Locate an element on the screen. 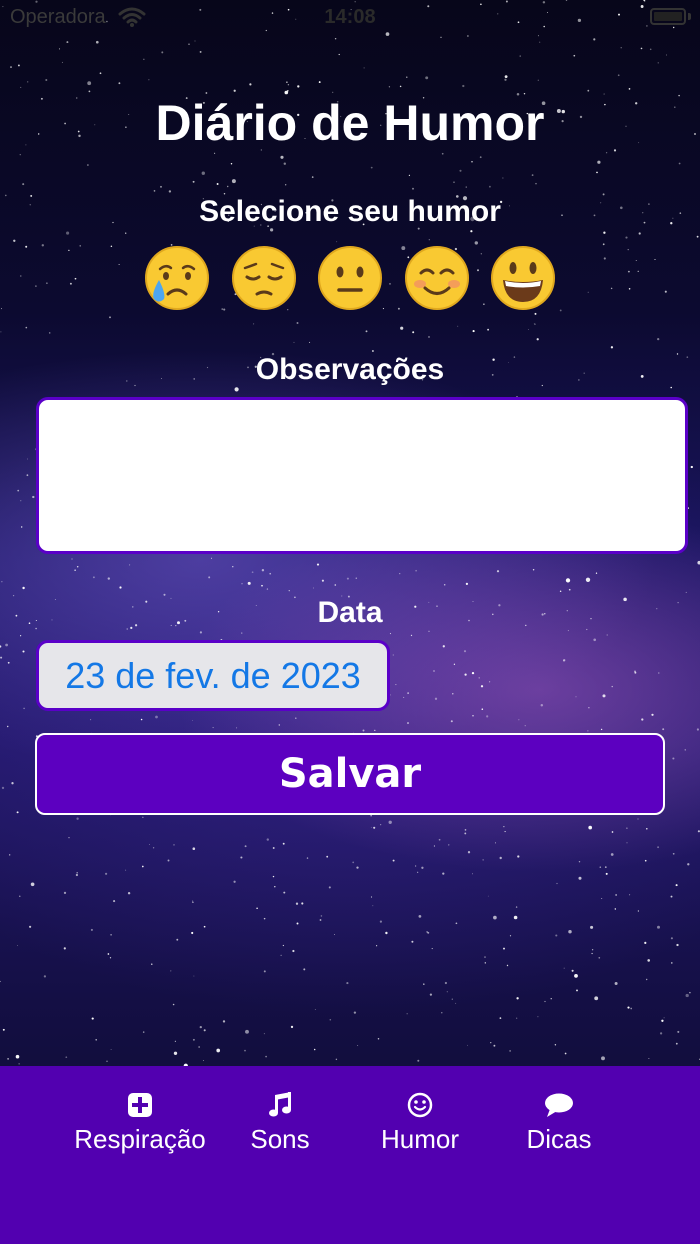  tab-humor: Humor is located at coordinates (420, 1125).